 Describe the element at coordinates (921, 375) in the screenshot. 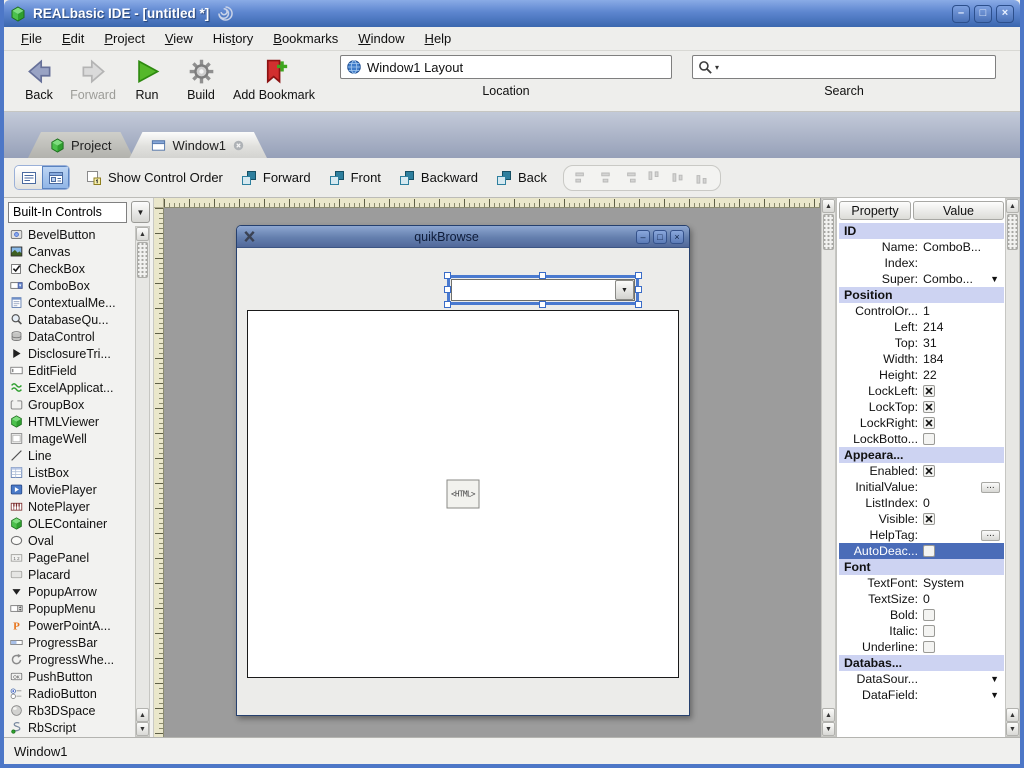

I see `prop-row-height: Height: 22` at that location.